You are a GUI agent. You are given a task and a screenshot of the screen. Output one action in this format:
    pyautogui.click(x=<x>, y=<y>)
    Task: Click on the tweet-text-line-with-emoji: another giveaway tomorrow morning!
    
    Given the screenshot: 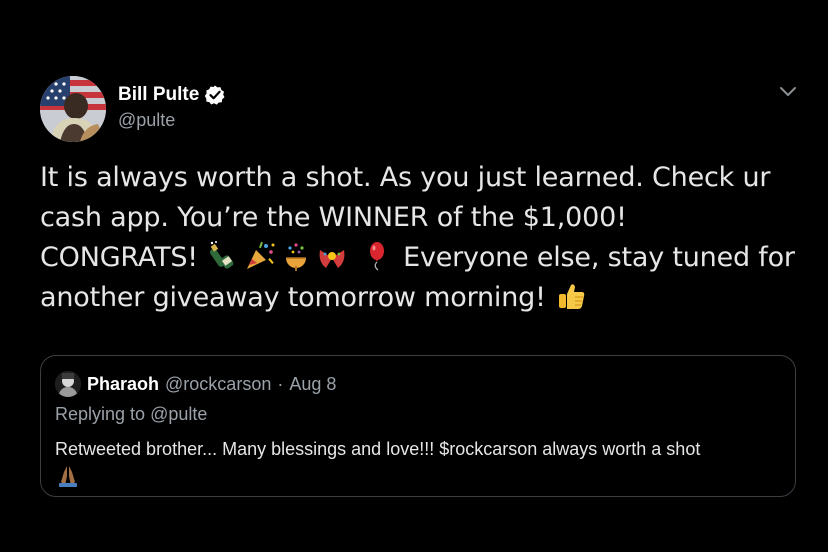 What is the action you would take?
    pyautogui.click(x=420, y=298)
    